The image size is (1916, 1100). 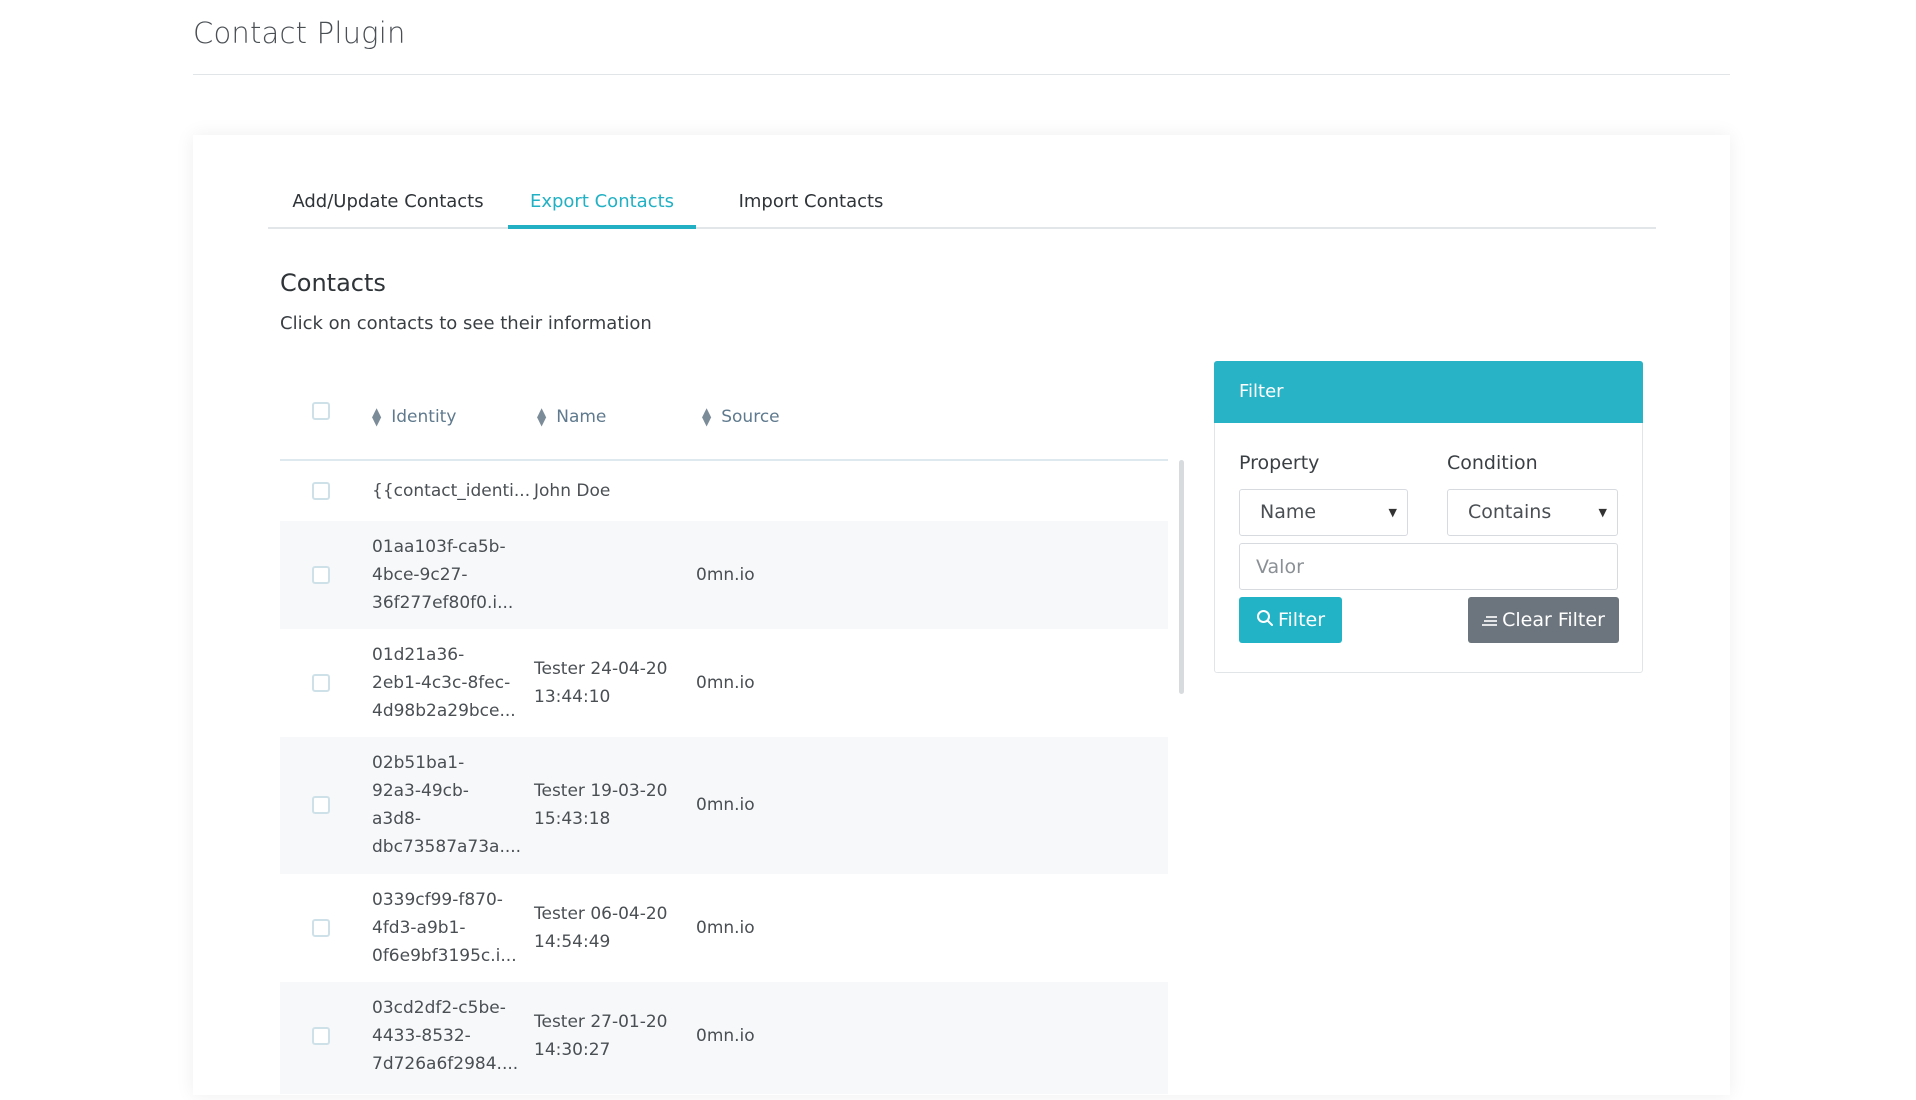 What do you see at coordinates (1553, 620) in the screenshot?
I see `clear-filter-button-label: Clear Filter` at bounding box center [1553, 620].